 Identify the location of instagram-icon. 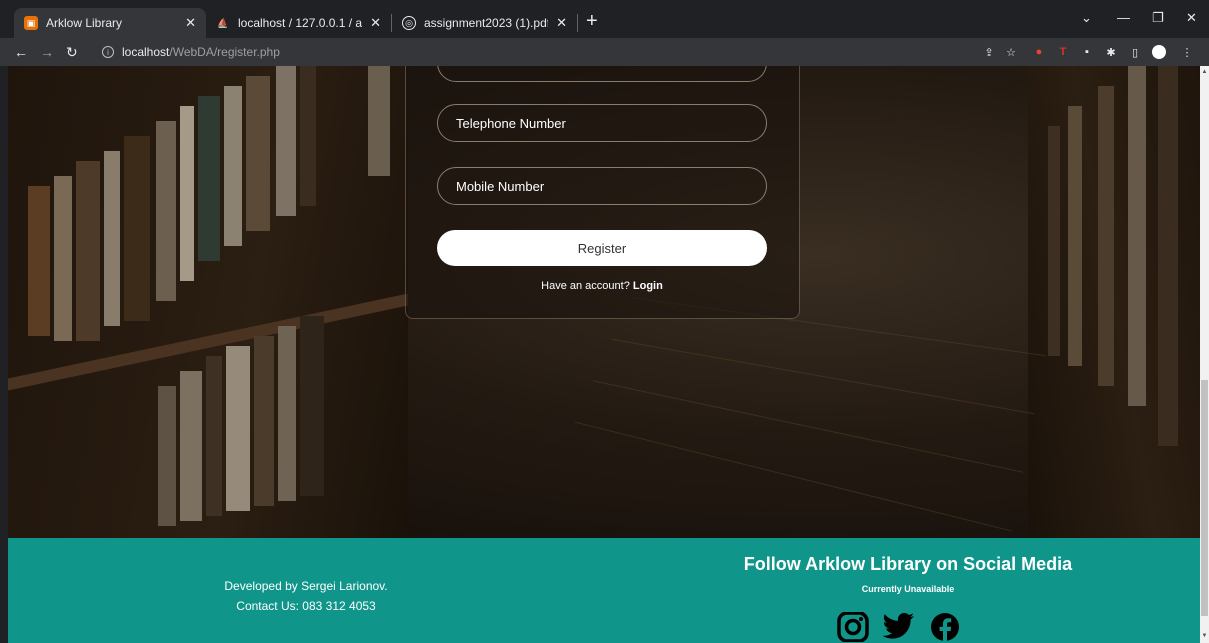
(853, 627).